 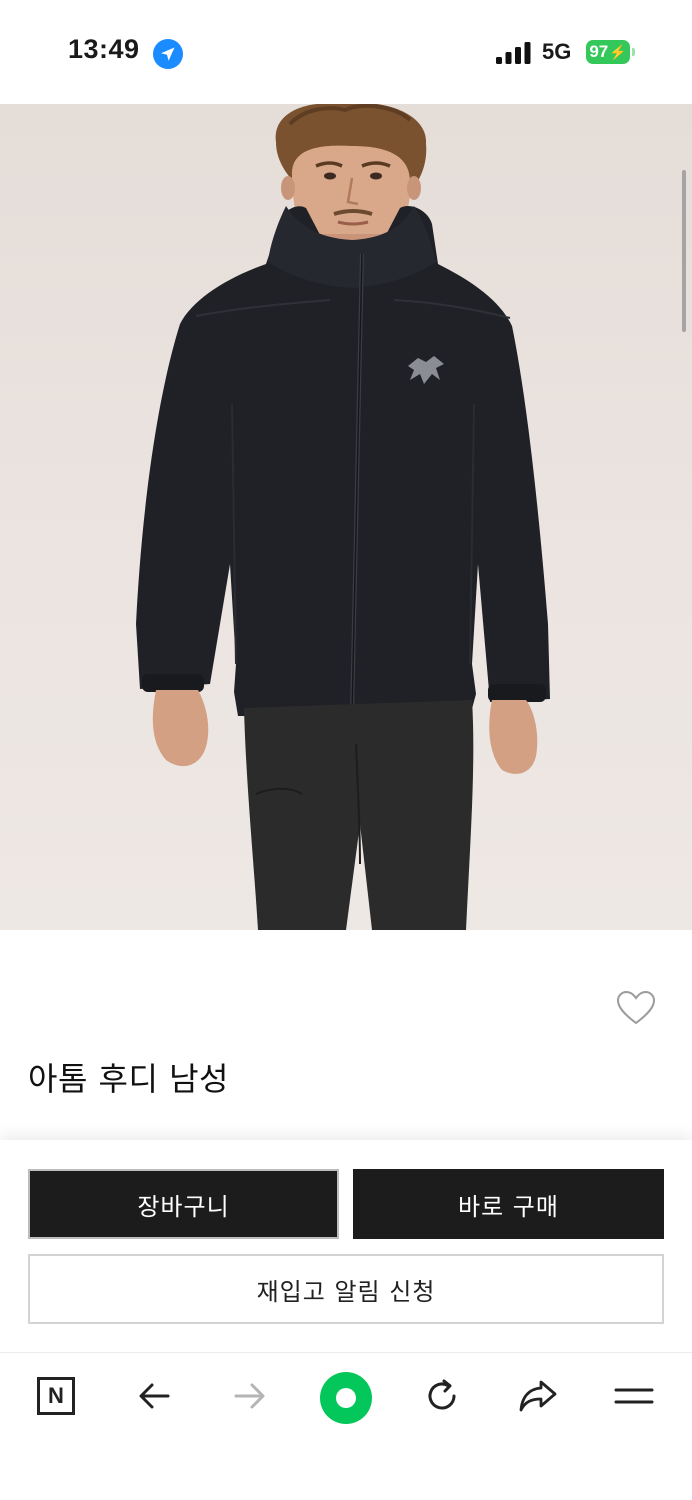 I want to click on restock-alert-button: 재입고 알림 신청, so click(x=346, y=1289).